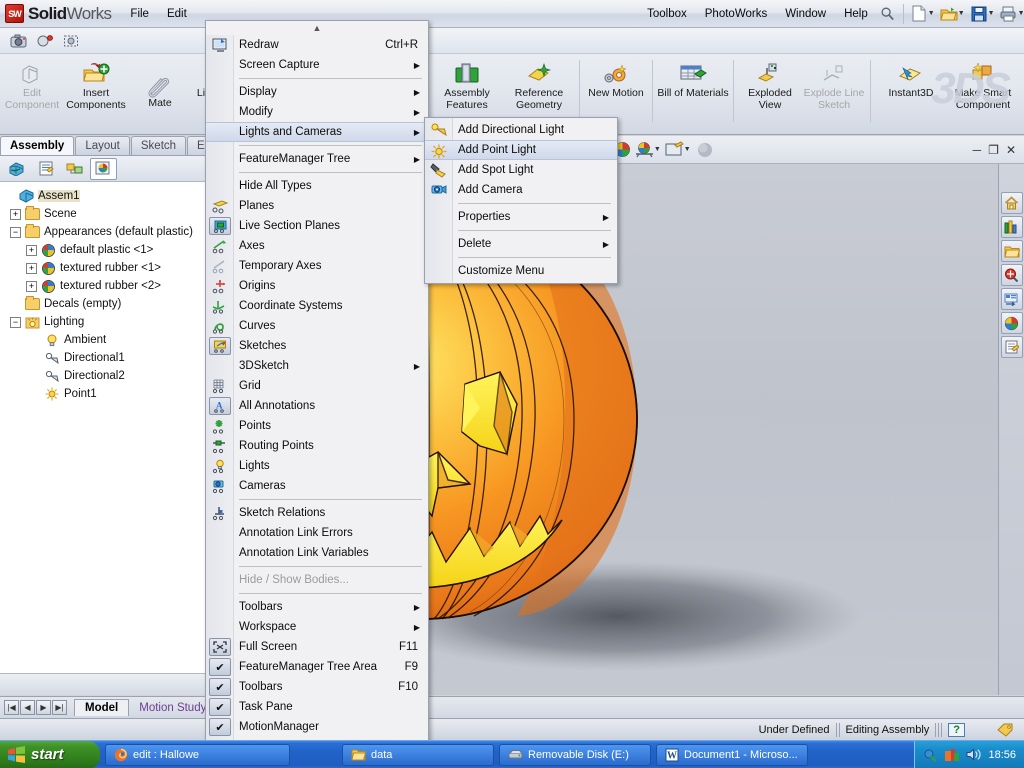 This screenshot has height=768, width=1024. I want to click on menu-item-featuremanager-tree: FeatureManager Tree ▶, so click(317, 159).